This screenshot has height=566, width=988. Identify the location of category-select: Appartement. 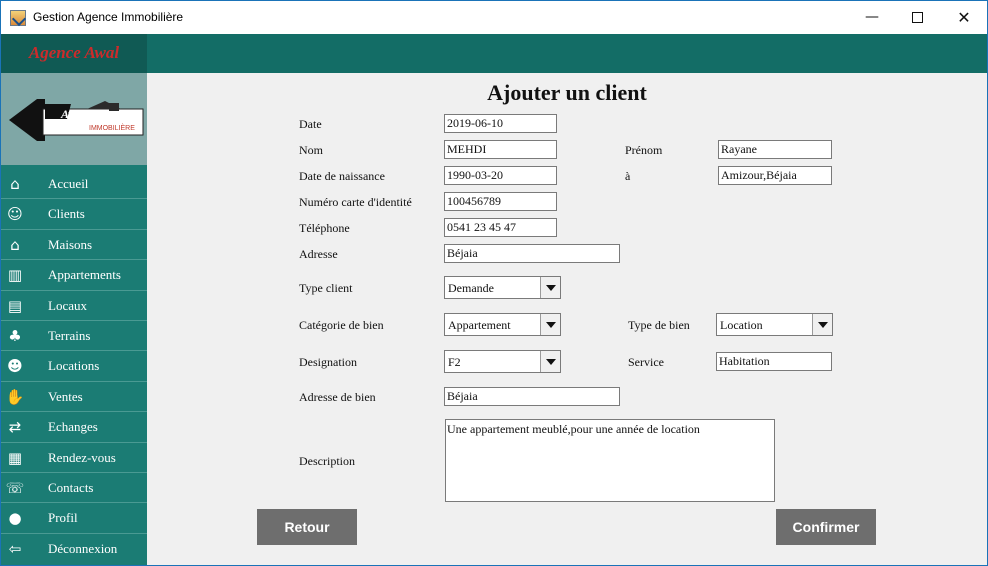
(502, 324).